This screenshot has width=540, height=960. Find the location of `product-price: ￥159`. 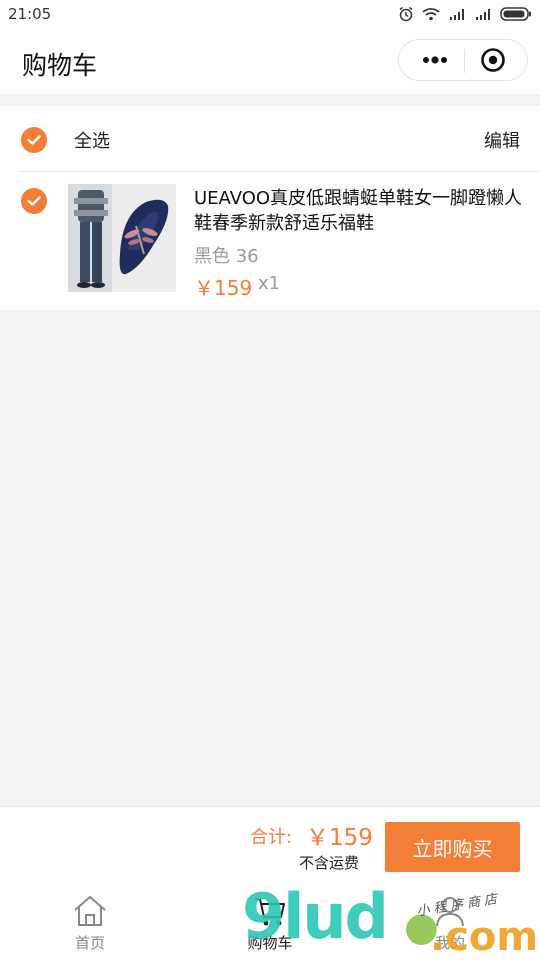

product-price: ￥159 is located at coordinates (223, 288).